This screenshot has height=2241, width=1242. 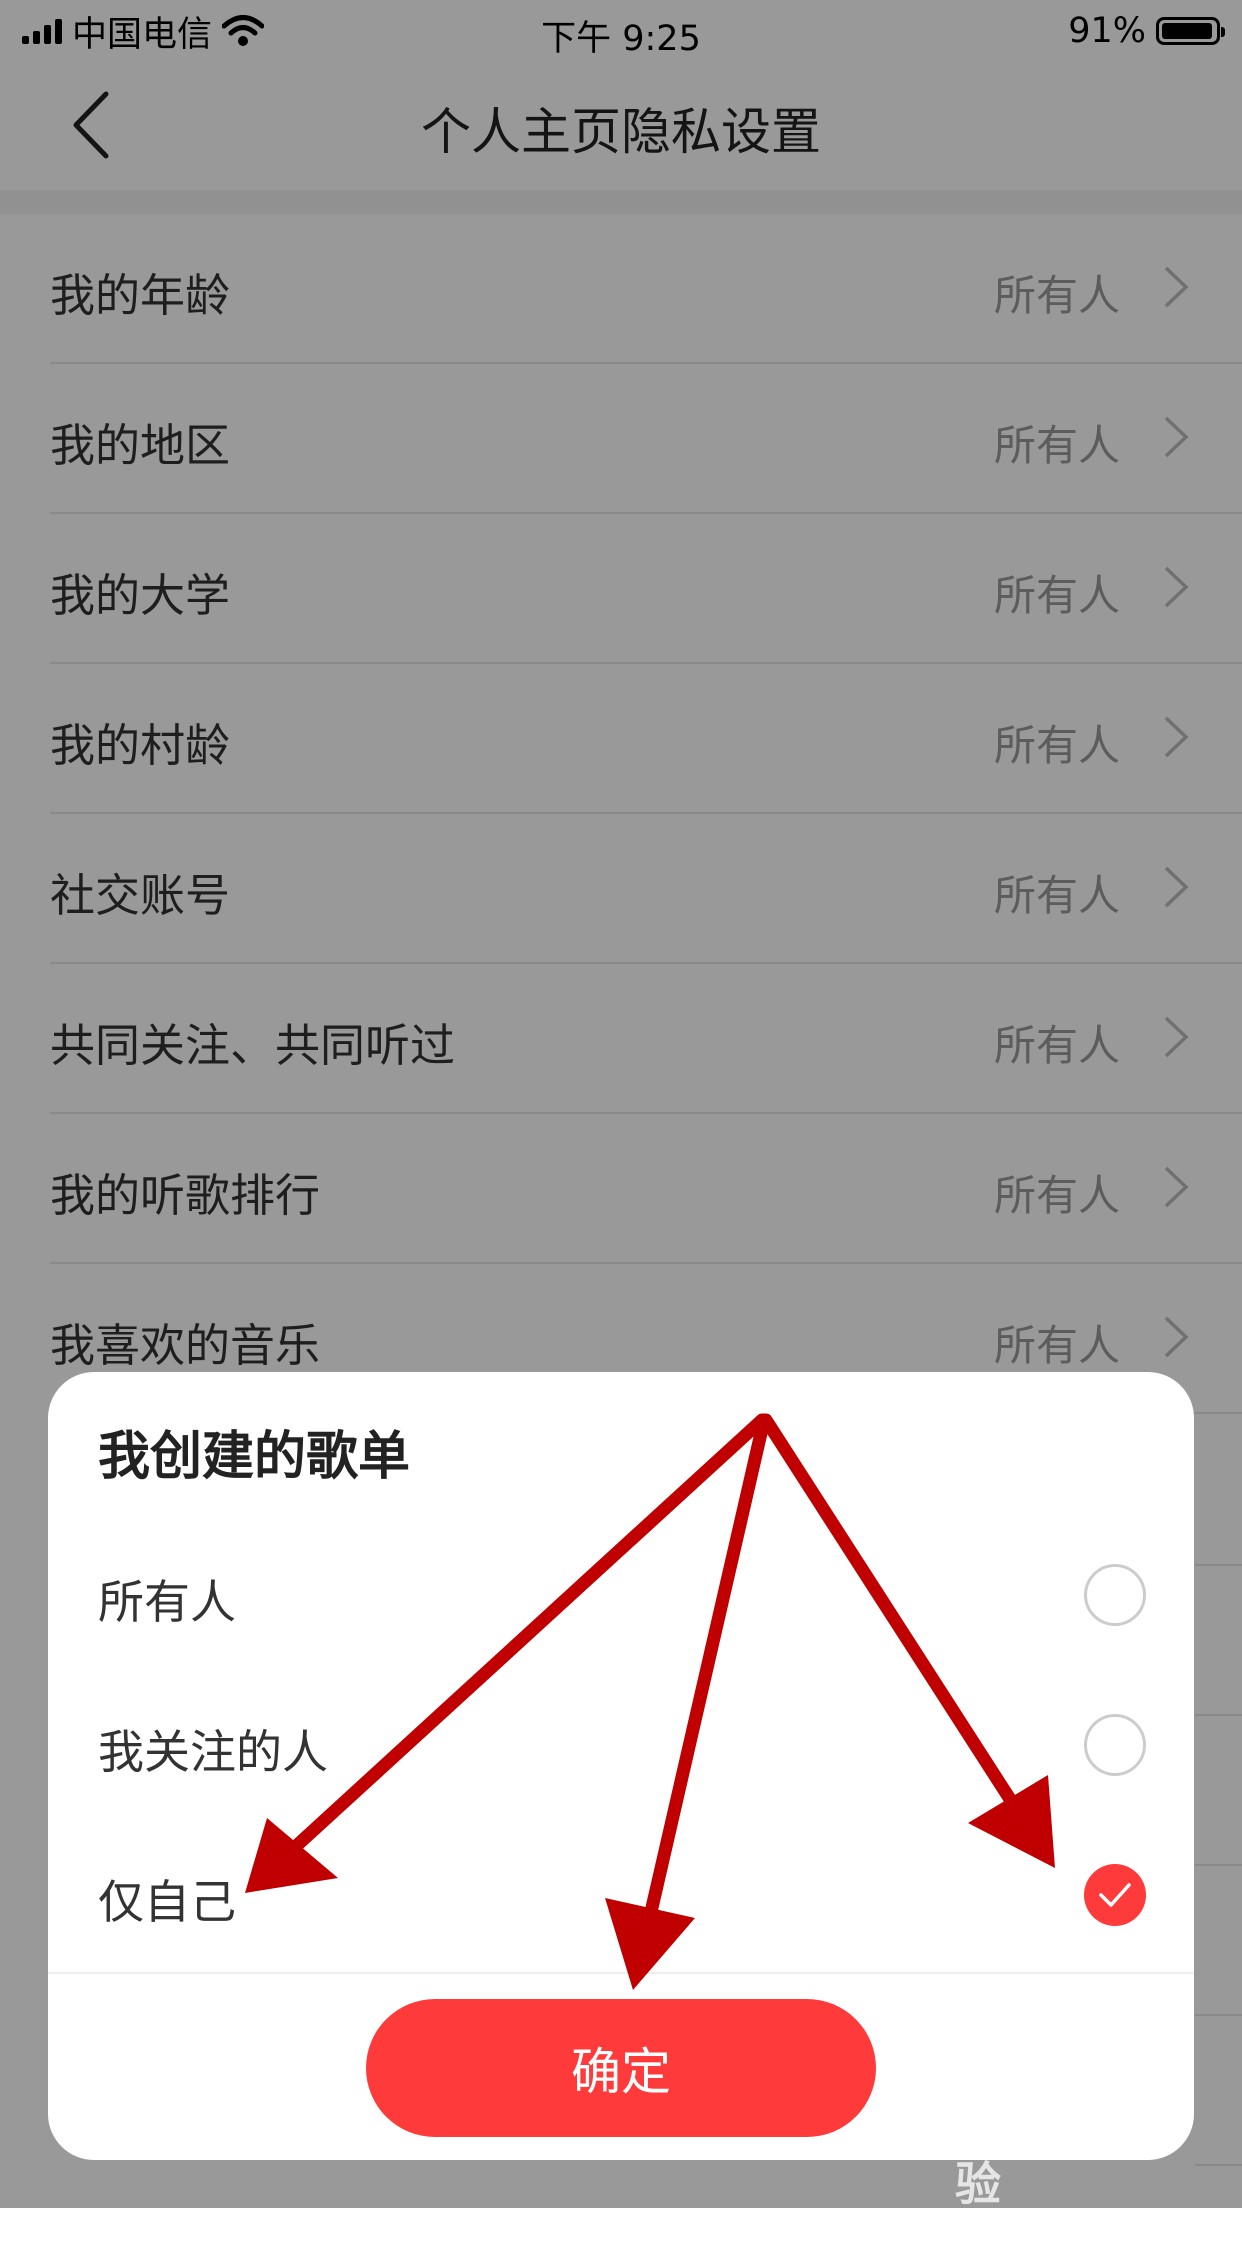 What do you see at coordinates (621, 2068) in the screenshot?
I see `confirm-button: 确定` at bounding box center [621, 2068].